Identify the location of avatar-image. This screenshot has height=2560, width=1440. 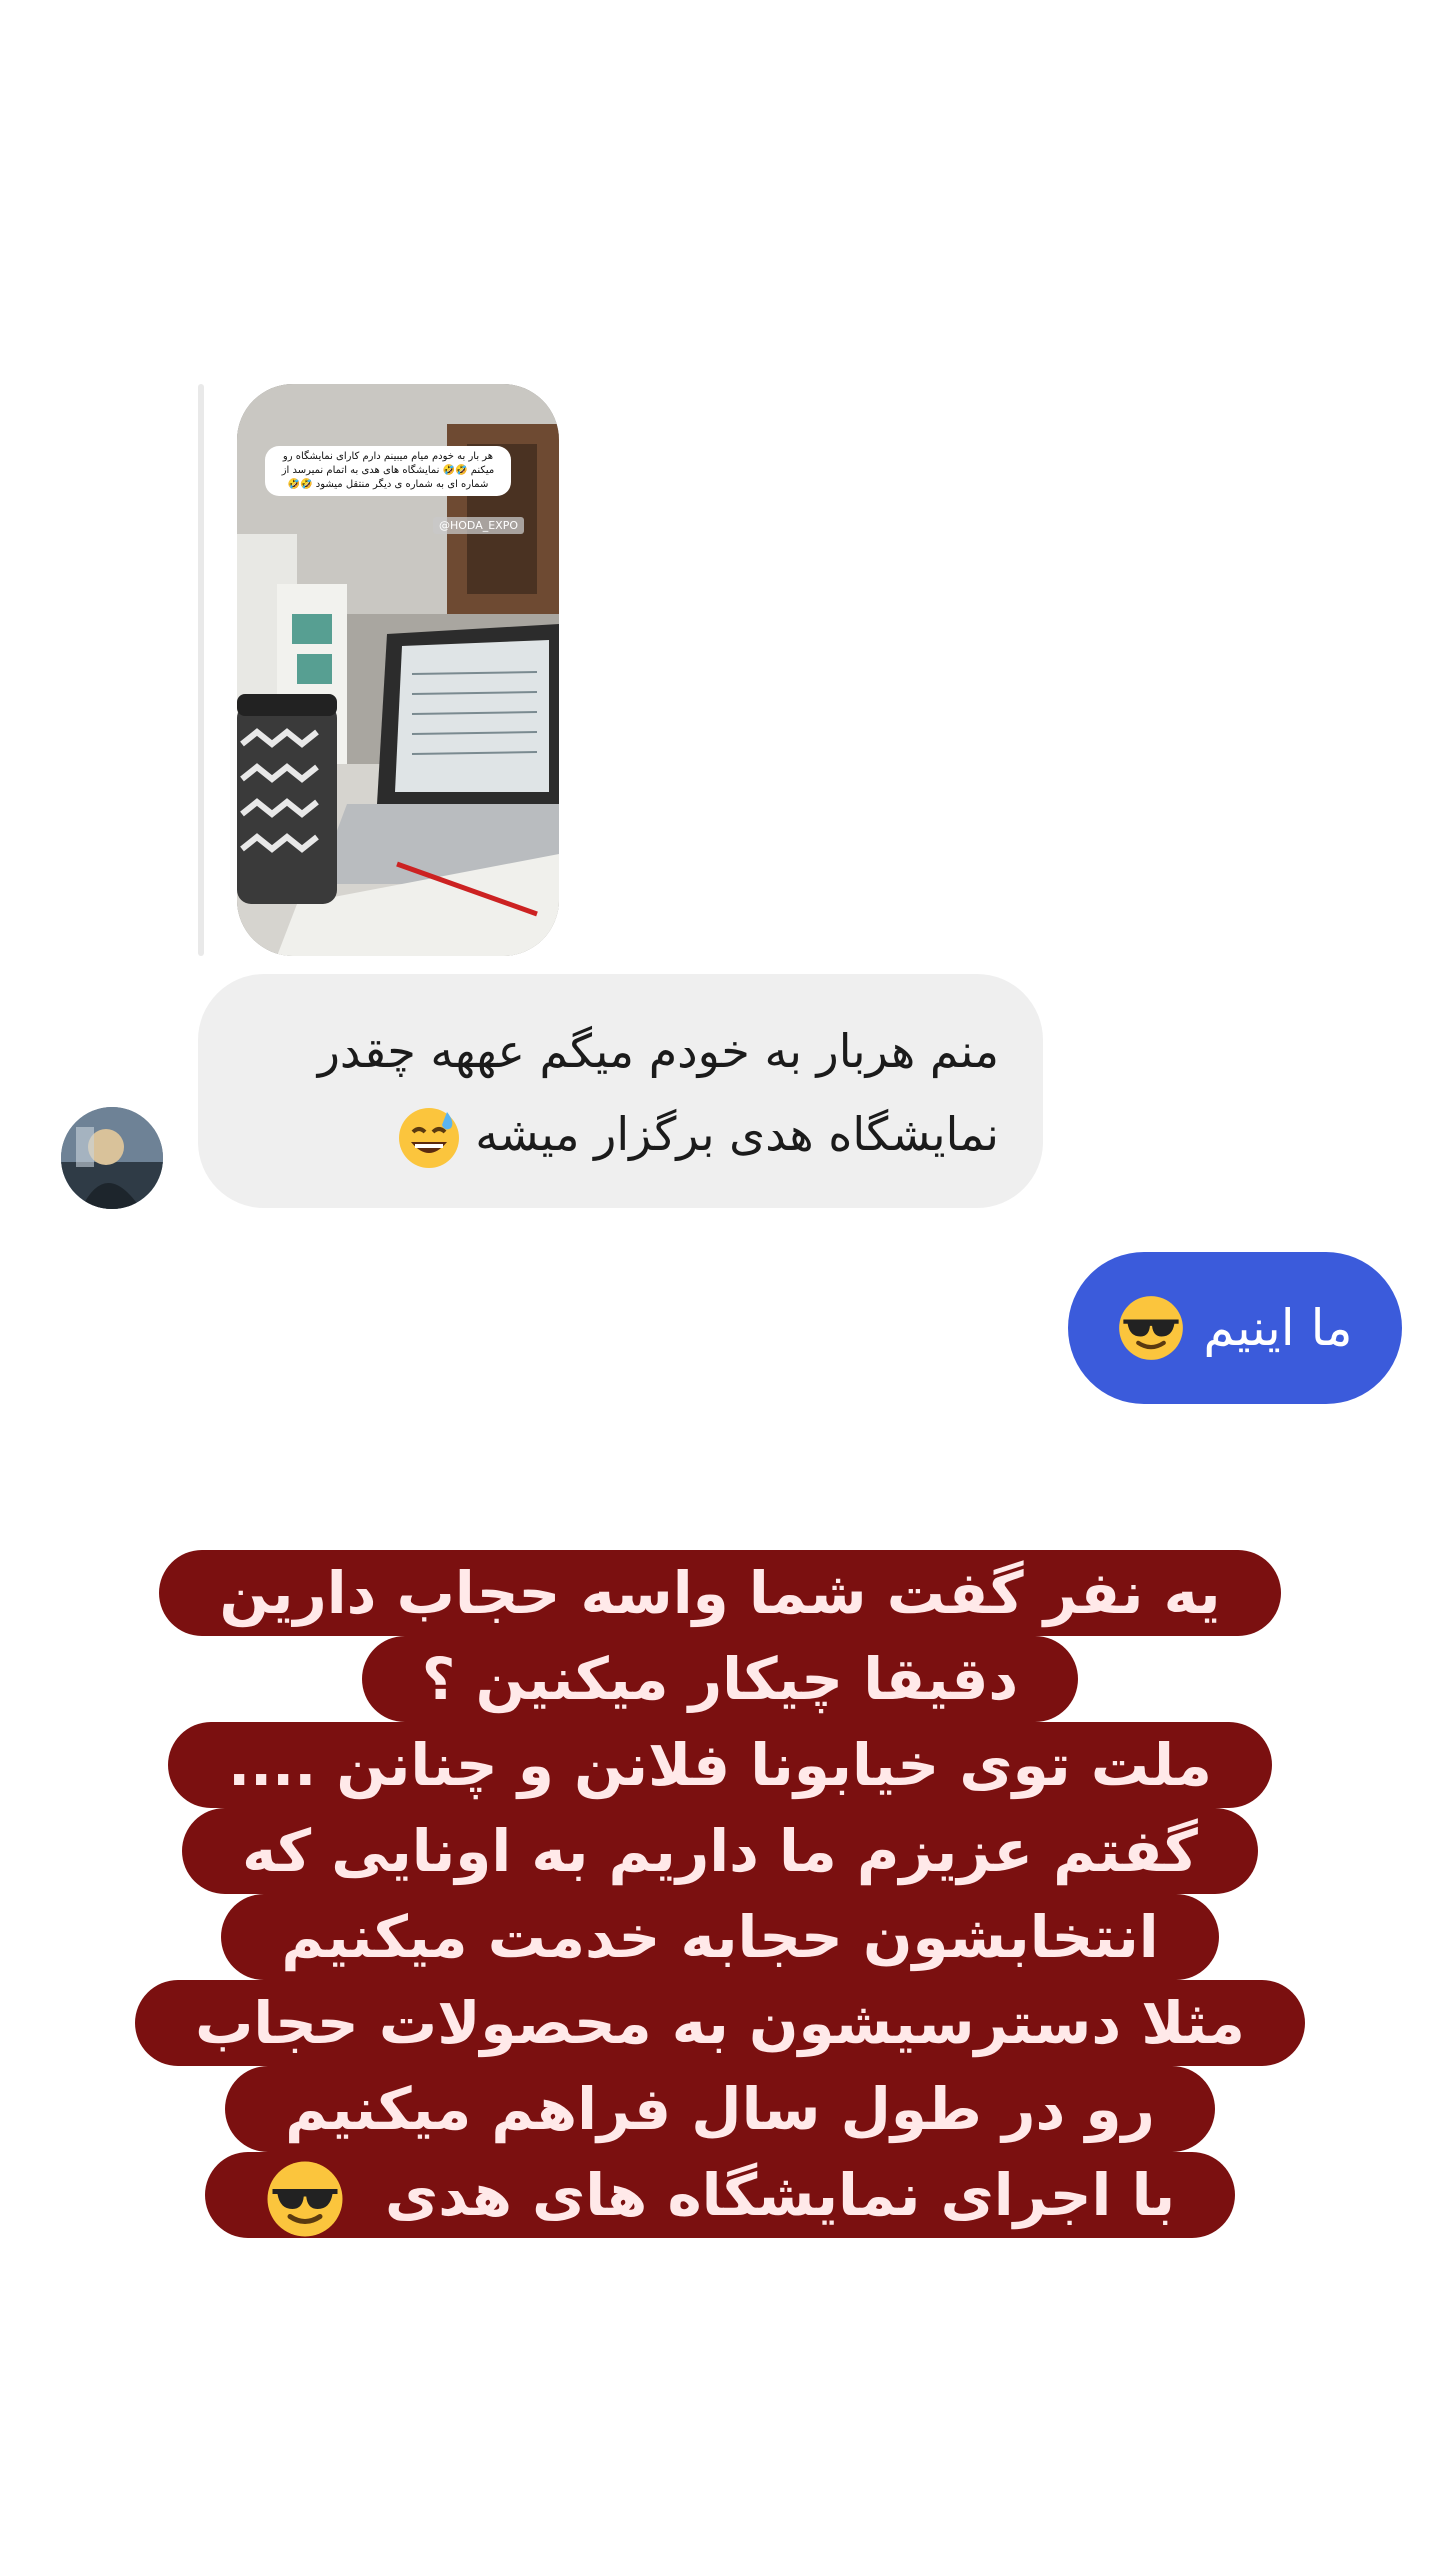
(112, 1158).